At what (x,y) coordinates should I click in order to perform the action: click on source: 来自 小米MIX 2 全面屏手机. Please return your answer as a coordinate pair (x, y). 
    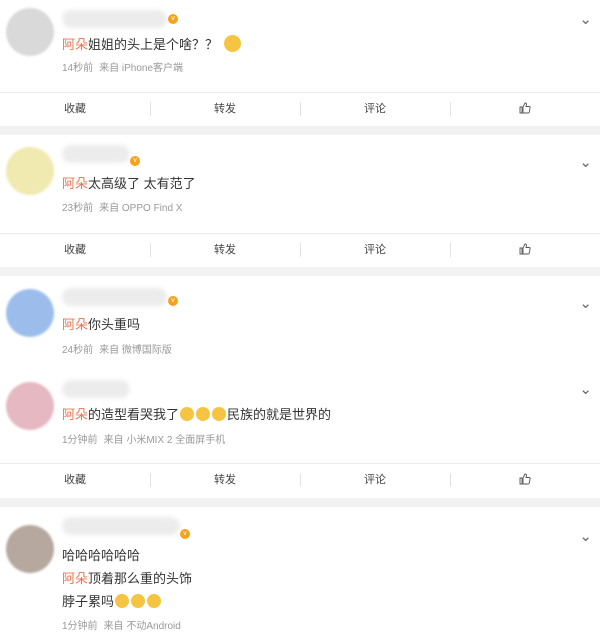
    Looking at the image, I should click on (164, 440).